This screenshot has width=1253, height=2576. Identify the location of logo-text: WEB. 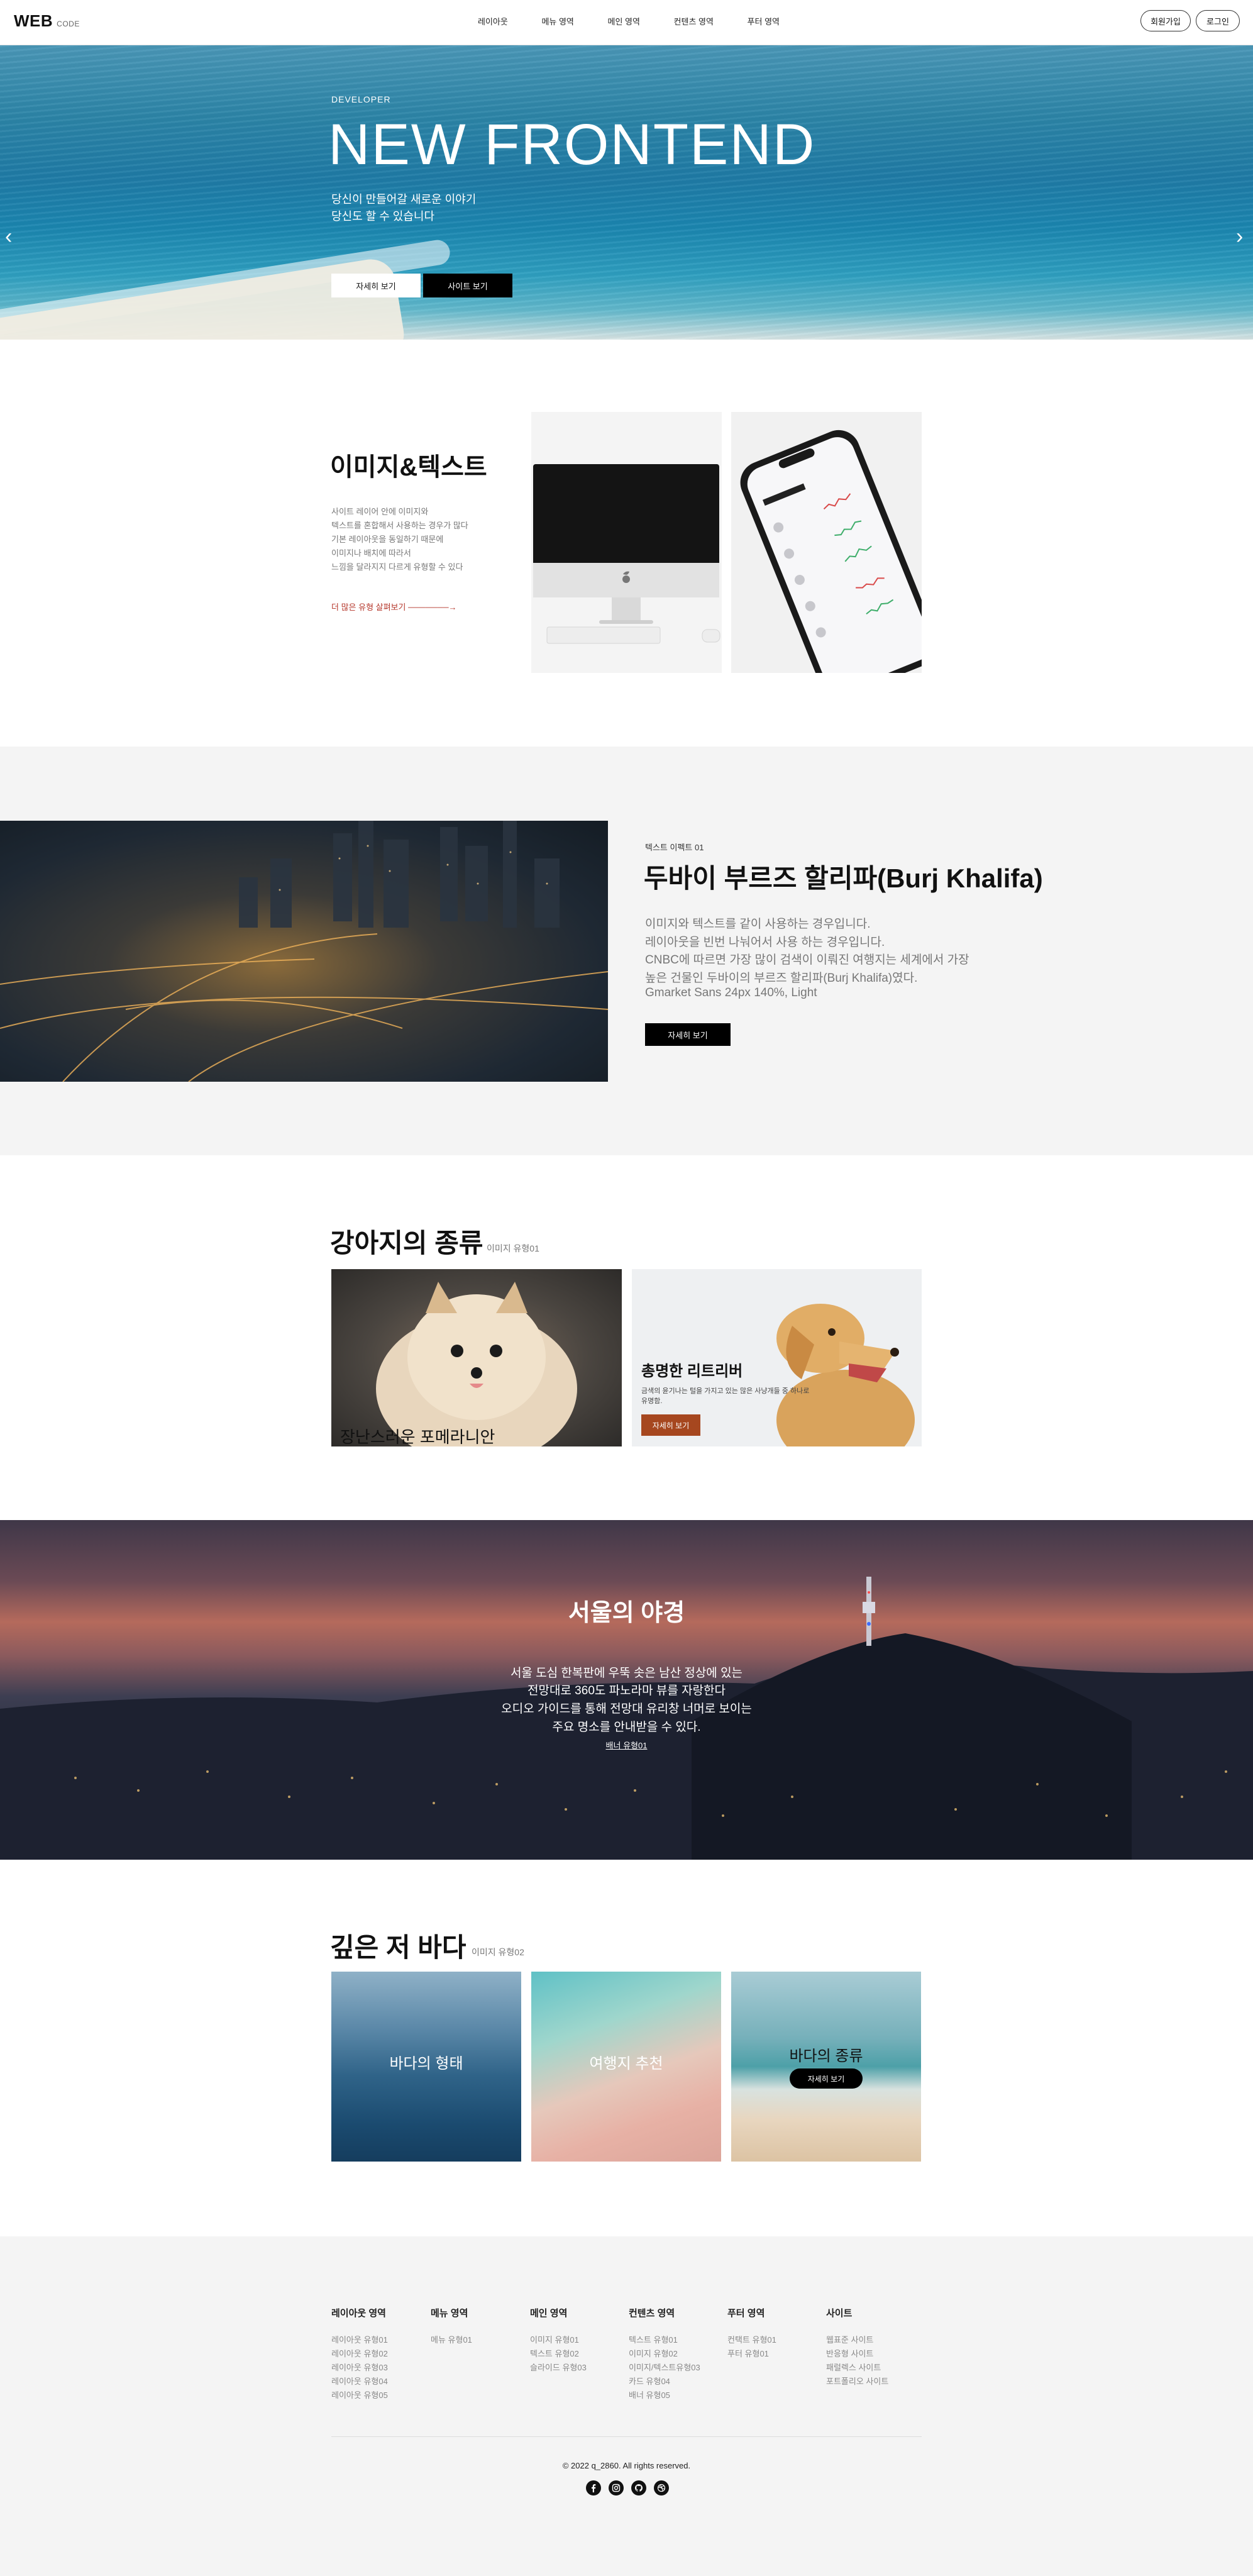
(33, 20).